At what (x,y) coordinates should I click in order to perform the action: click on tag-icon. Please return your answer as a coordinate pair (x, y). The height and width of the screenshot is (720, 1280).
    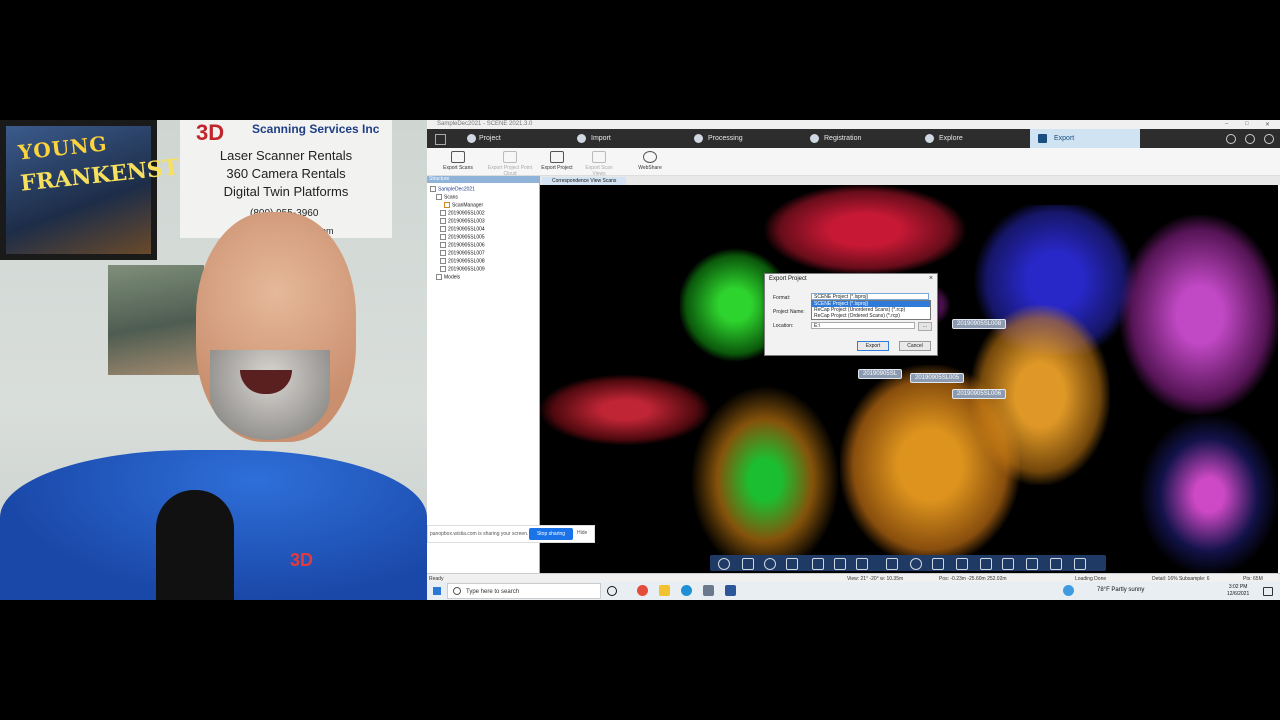
    Looking at the image, I should click on (1080, 564).